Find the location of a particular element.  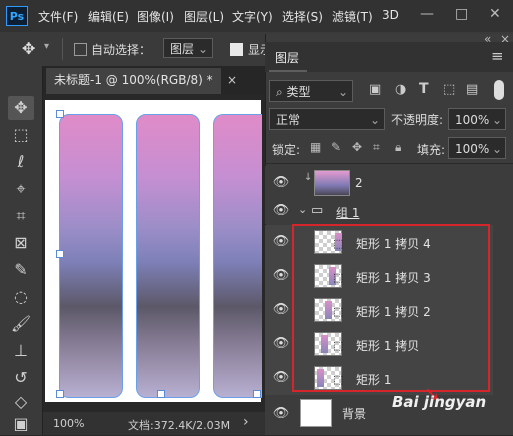

status-bar: 100% 文档:372.4K/2.03M › is located at coordinates (154, 423).